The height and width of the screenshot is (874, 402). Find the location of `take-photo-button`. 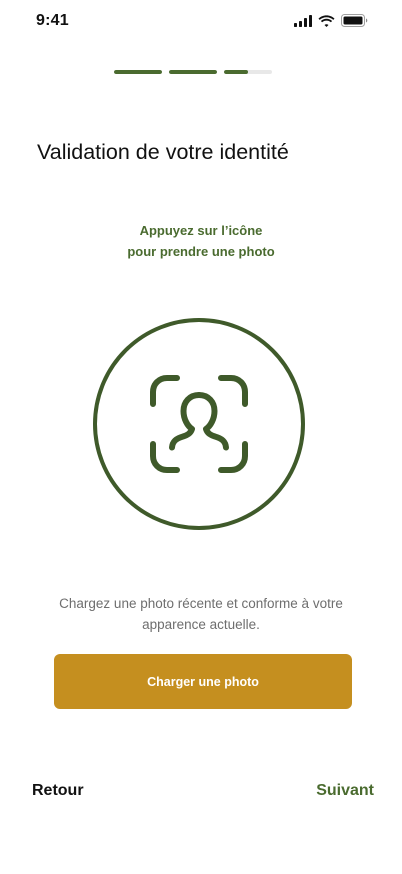

take-photo-button is located at coordinates (199, 424).